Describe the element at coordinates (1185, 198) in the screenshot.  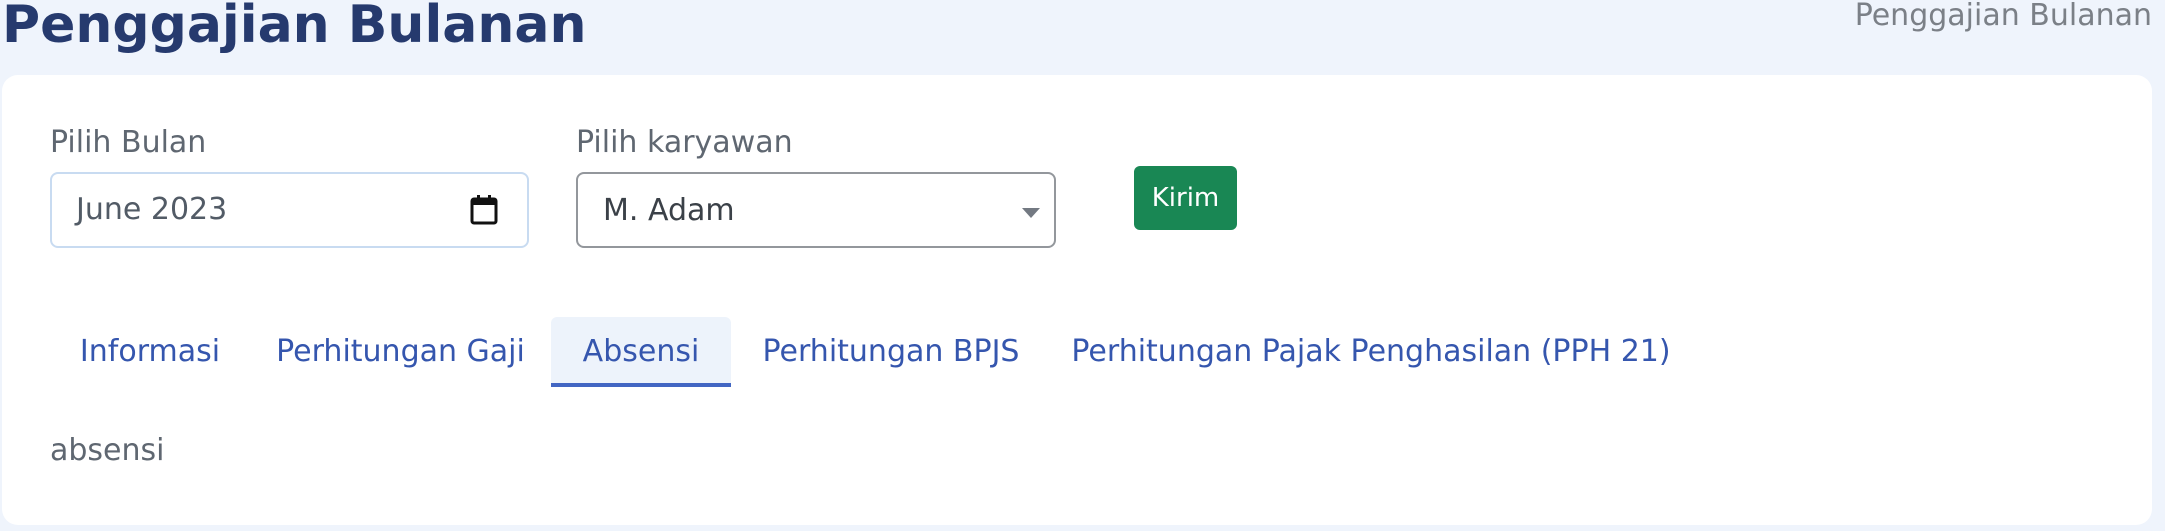
I see `submit-button: Kirim` at that location.